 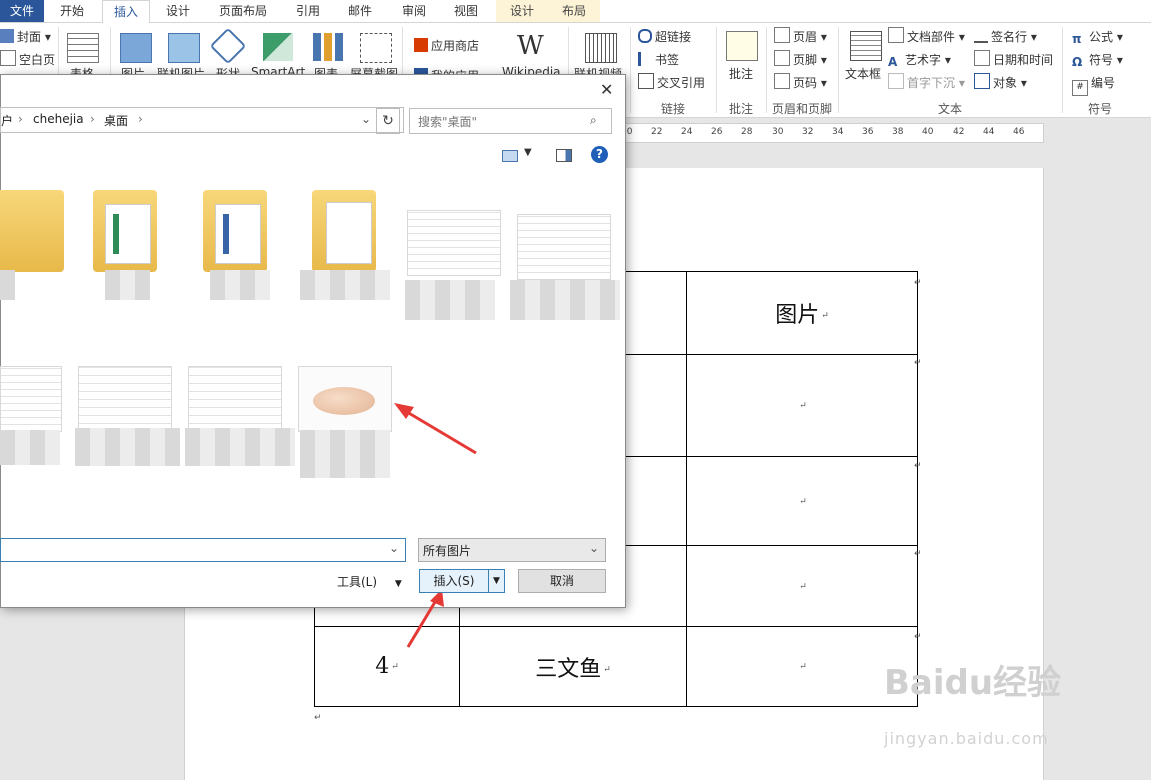 I want to click on signature-line-button: 签名行 ▾, so click(x=1005, y=37).